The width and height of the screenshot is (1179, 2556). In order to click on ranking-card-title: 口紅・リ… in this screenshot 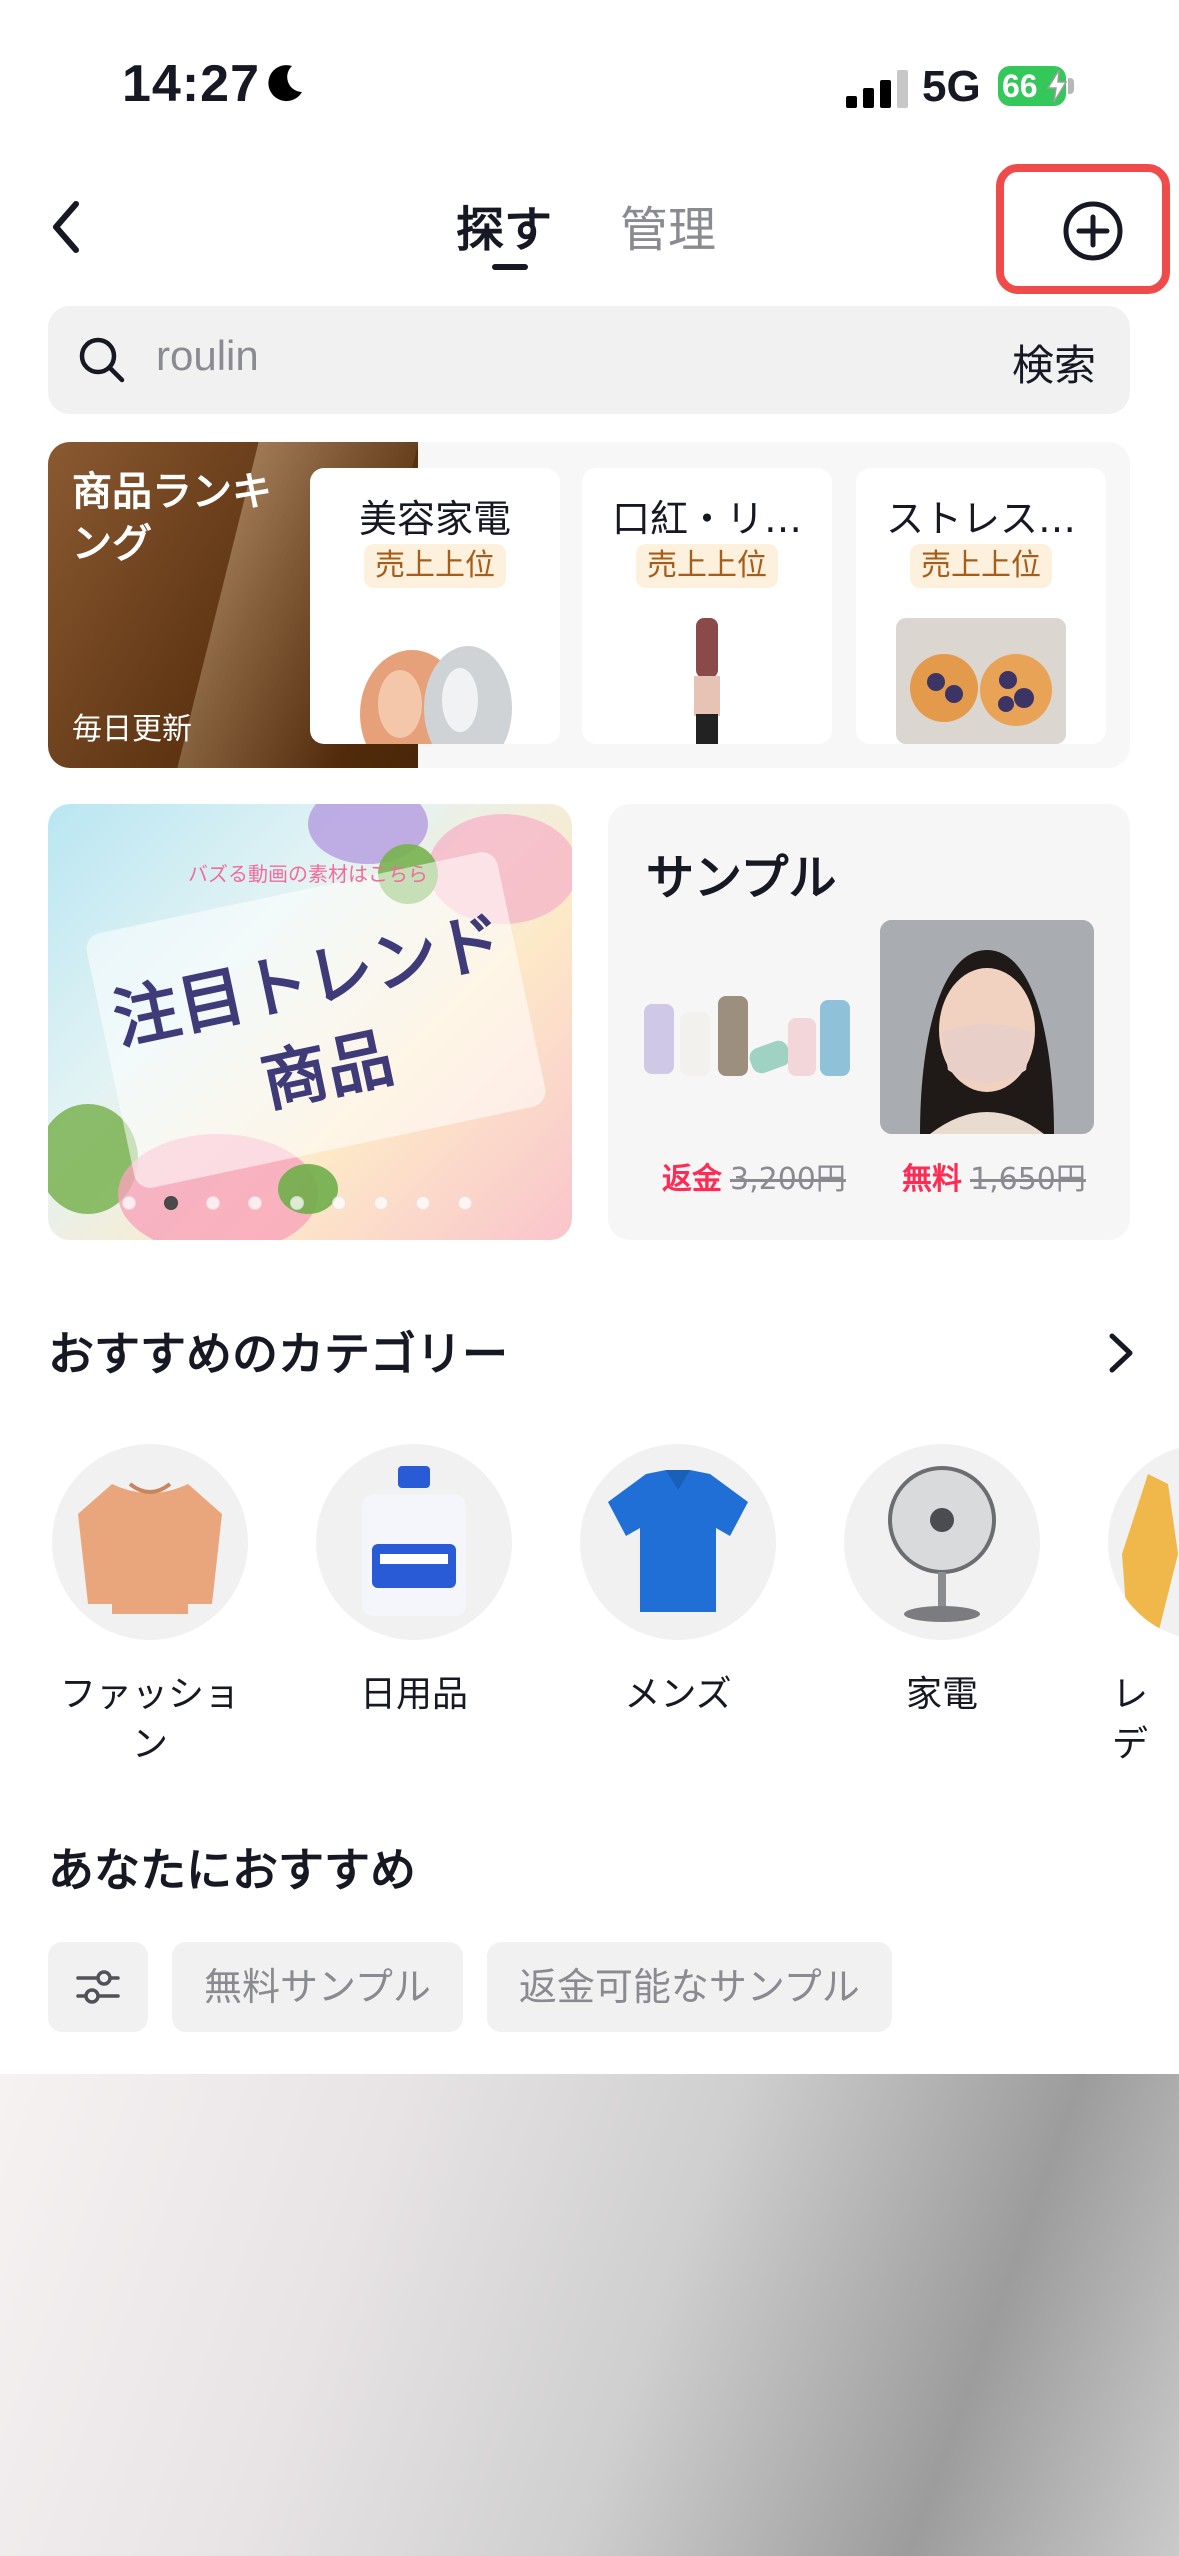, I will do `click(706, 519)`.